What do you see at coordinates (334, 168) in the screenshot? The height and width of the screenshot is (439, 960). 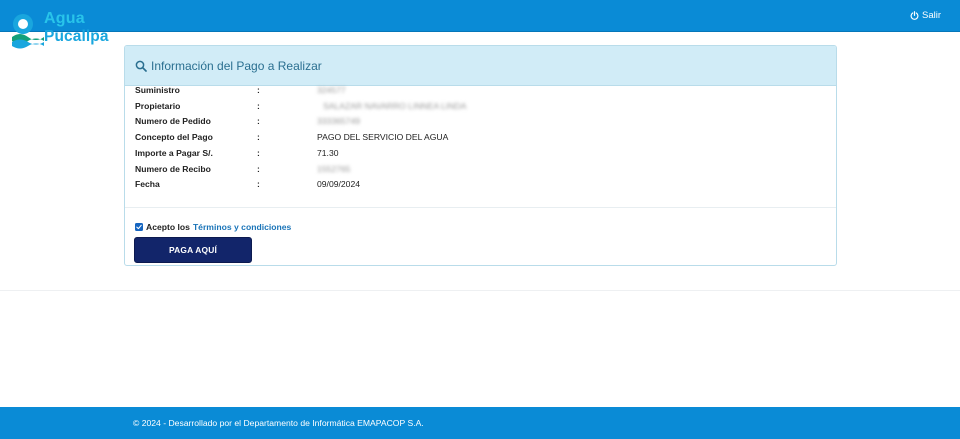 I see `detail-value-redacted: 1552765` at bounding box center [334, 168].